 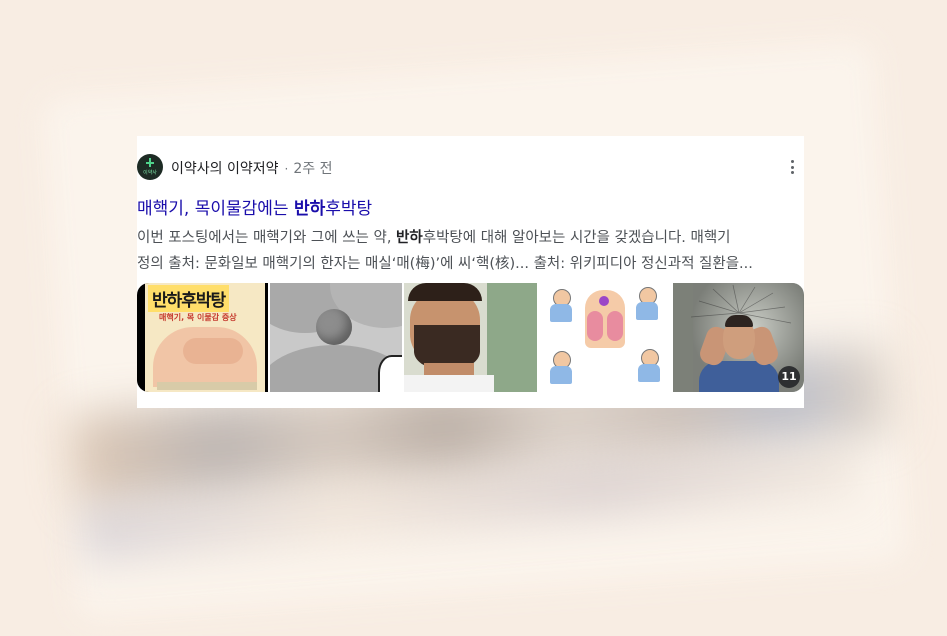 I want to click on image-thumbnails: 반하후박탕 매핵기, 목 이물감 증상 11, so click(x=470, y=337).